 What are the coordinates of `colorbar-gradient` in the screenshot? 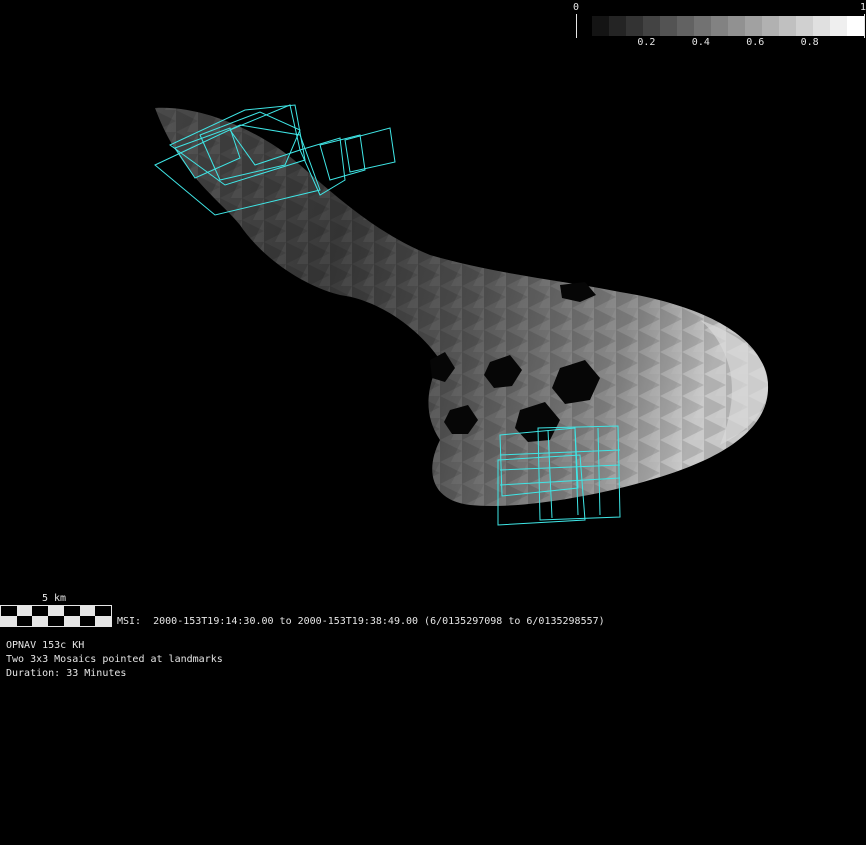 It's located at (728, 26).